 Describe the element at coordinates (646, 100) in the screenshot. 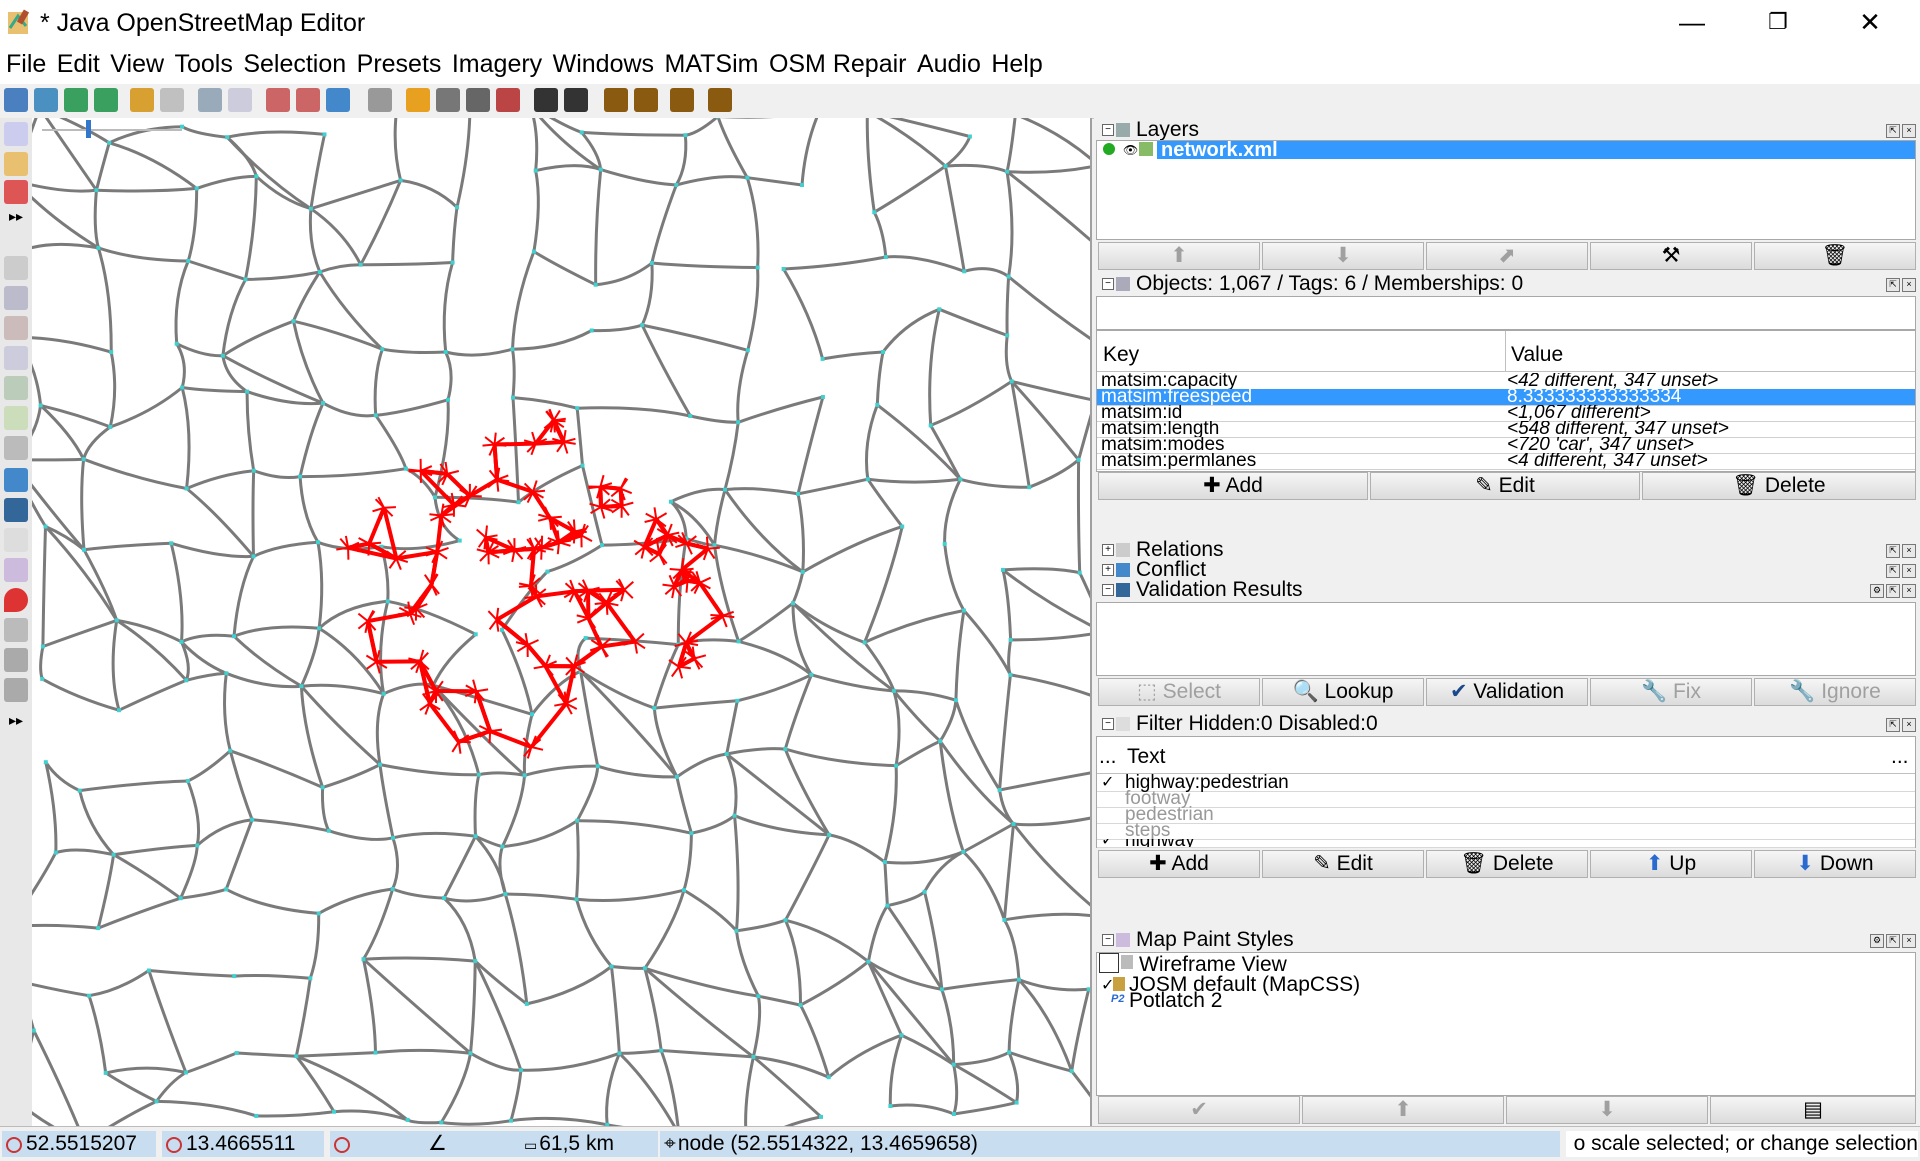

I see `restaurant-icon` at that location.